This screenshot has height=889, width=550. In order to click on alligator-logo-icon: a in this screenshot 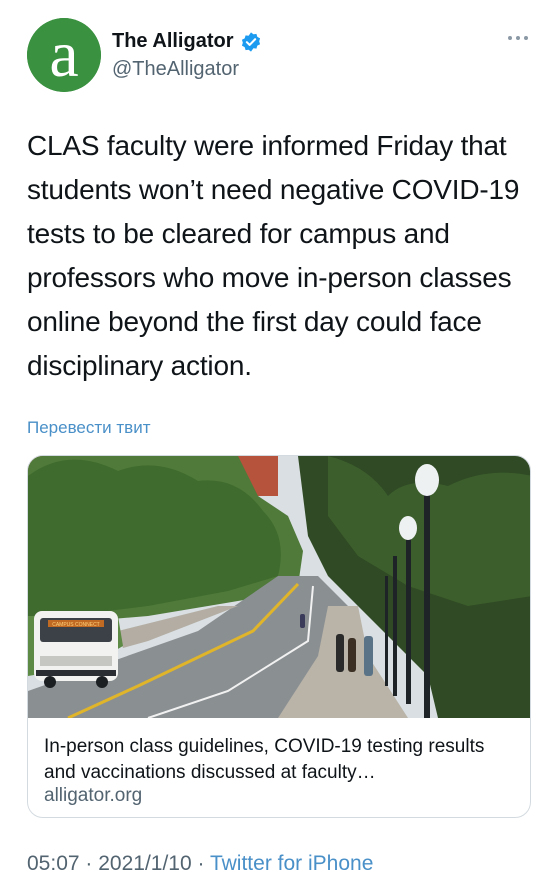, I will do `click(64, 55)`.